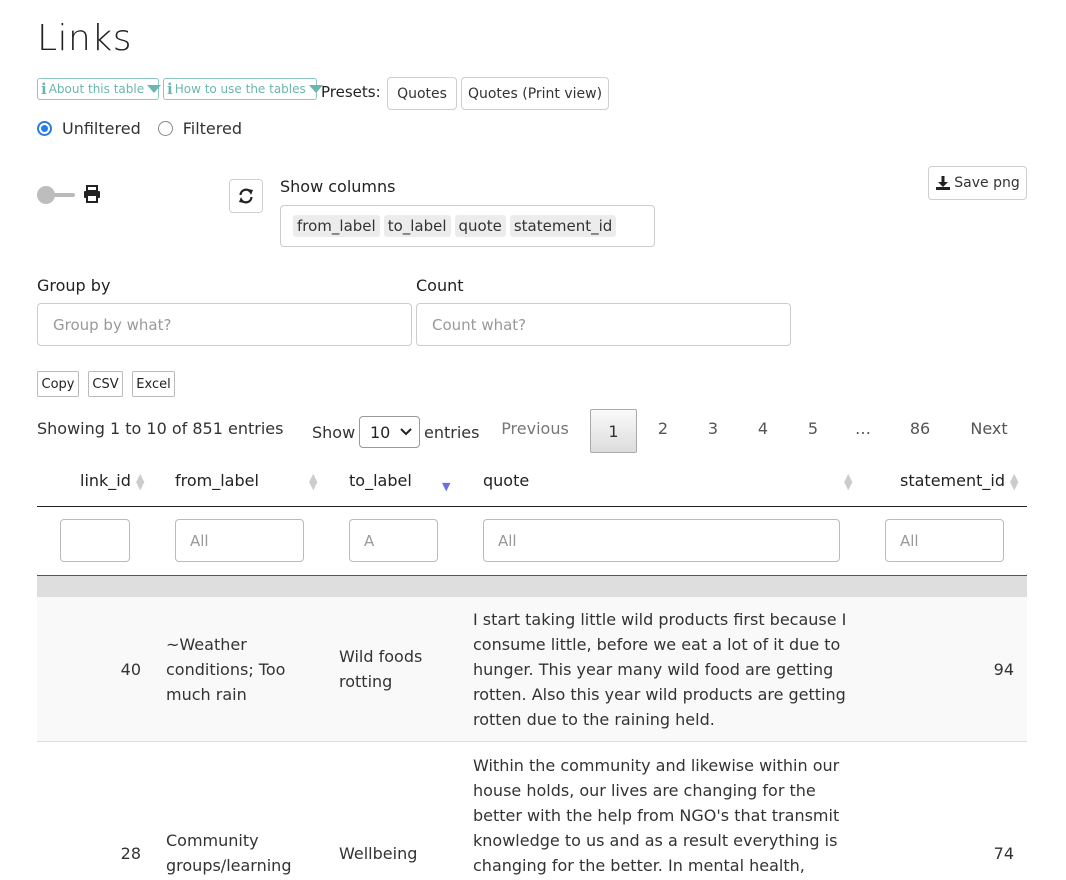 This screenshot has height=880, width=1066. What do you see at coordinates (217, 480) in the screenshot?
I see `column-header-from-label: from_label` at bounding box center [217, 480].